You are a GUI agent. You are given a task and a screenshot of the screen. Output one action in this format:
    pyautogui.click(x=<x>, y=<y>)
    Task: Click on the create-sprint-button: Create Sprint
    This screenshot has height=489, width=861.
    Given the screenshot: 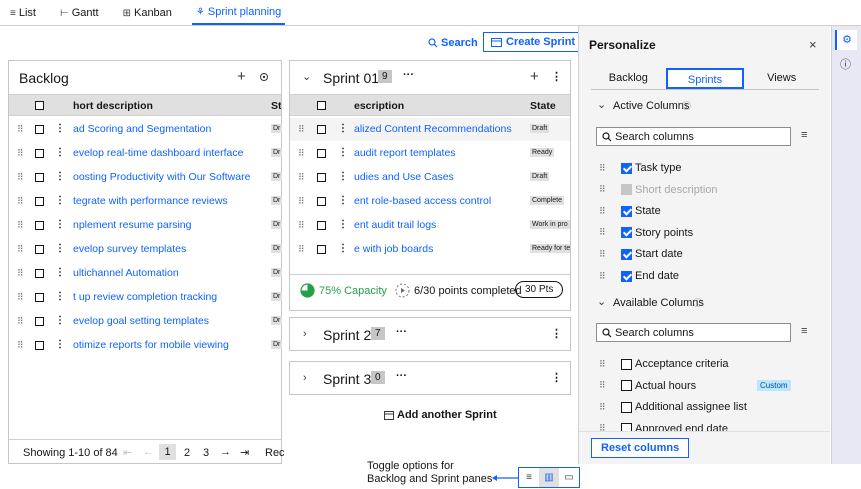 What is the action you would take?
    pyautogui.click(x=533, y=42)
    